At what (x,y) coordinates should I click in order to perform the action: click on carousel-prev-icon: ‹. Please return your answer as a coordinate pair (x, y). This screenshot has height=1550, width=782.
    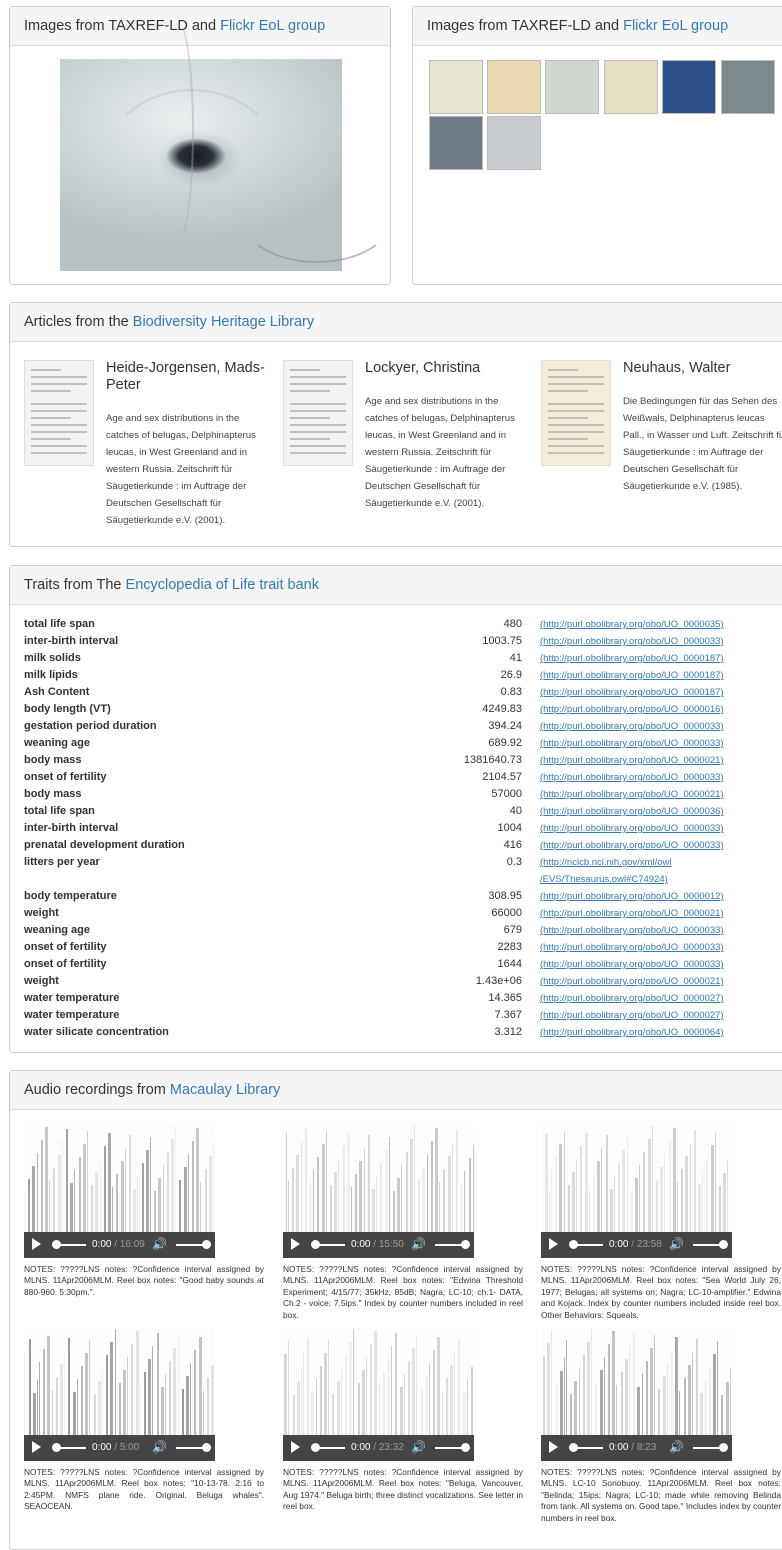
    Looking at the image, I should click on (39, 153).